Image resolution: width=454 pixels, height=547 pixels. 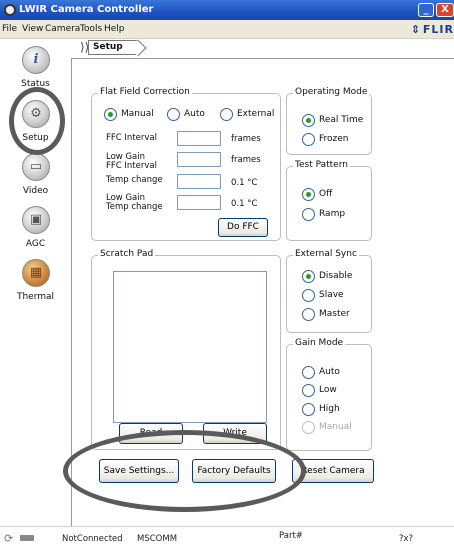 What do you see at coordinates (10, 10) in the screenshot?
I see `app-icon` at bounding box center [10, 10].